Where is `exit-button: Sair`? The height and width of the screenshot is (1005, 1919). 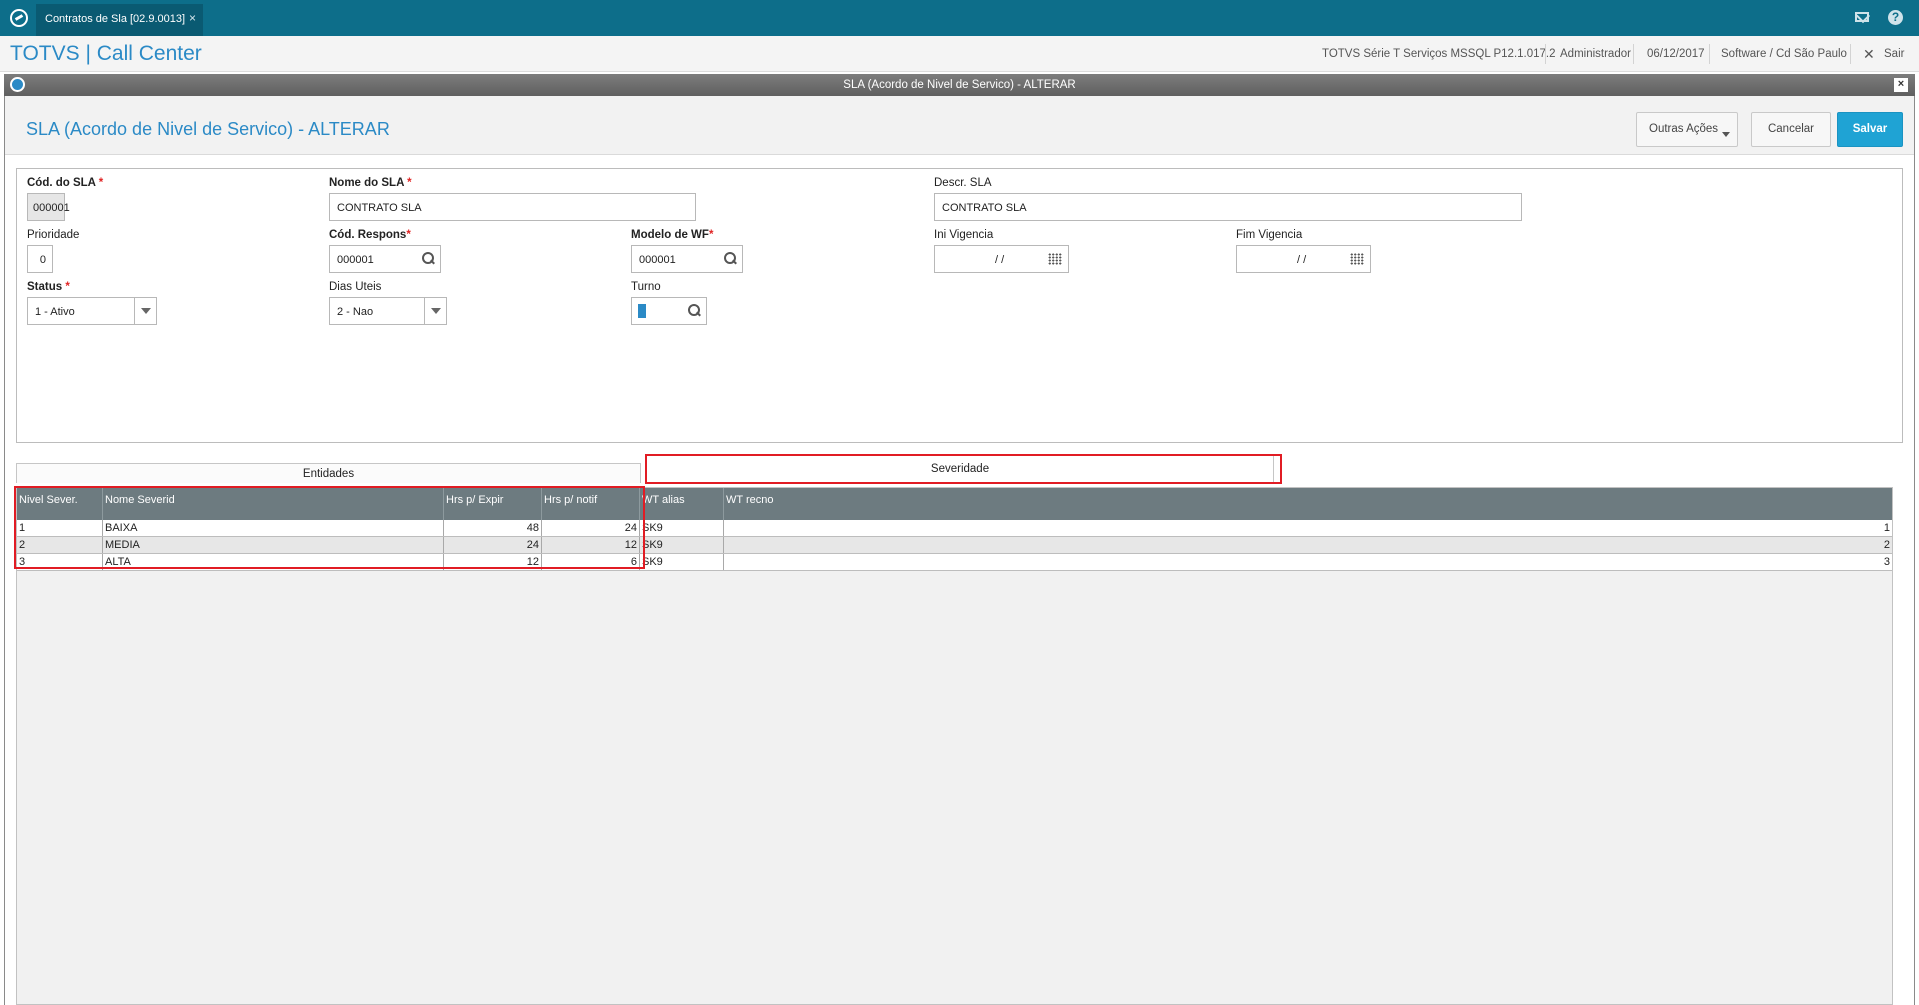
exit-button: Sair is located at coordinates (1894, 54).